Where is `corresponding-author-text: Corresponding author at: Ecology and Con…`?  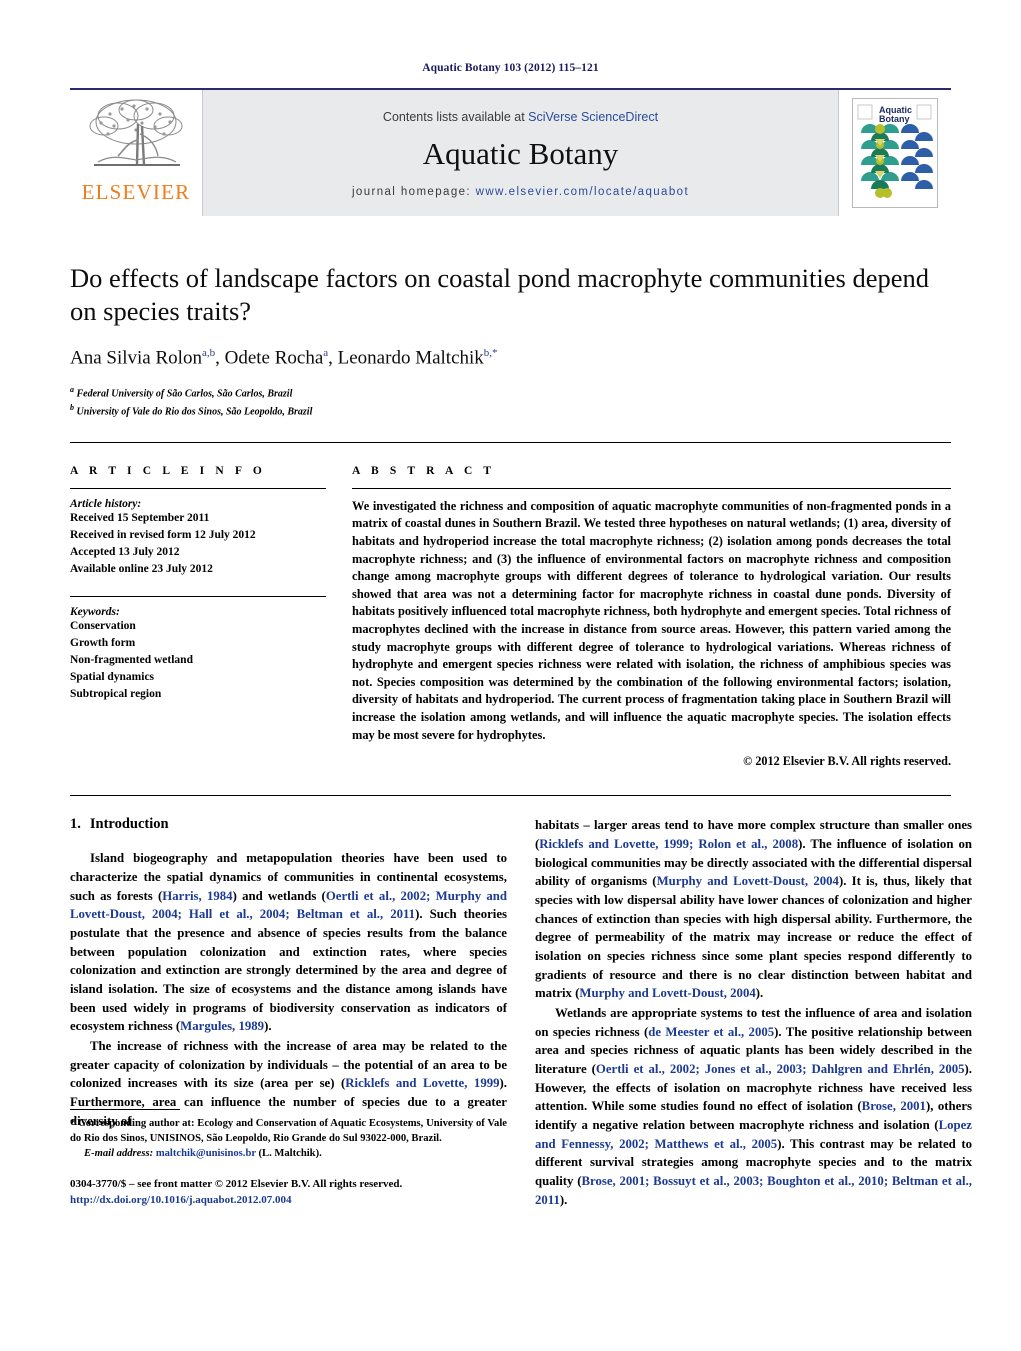
corresponding-author-text: Corresponding author at: Ecology and Con… is located at coordinates (288, 1131).